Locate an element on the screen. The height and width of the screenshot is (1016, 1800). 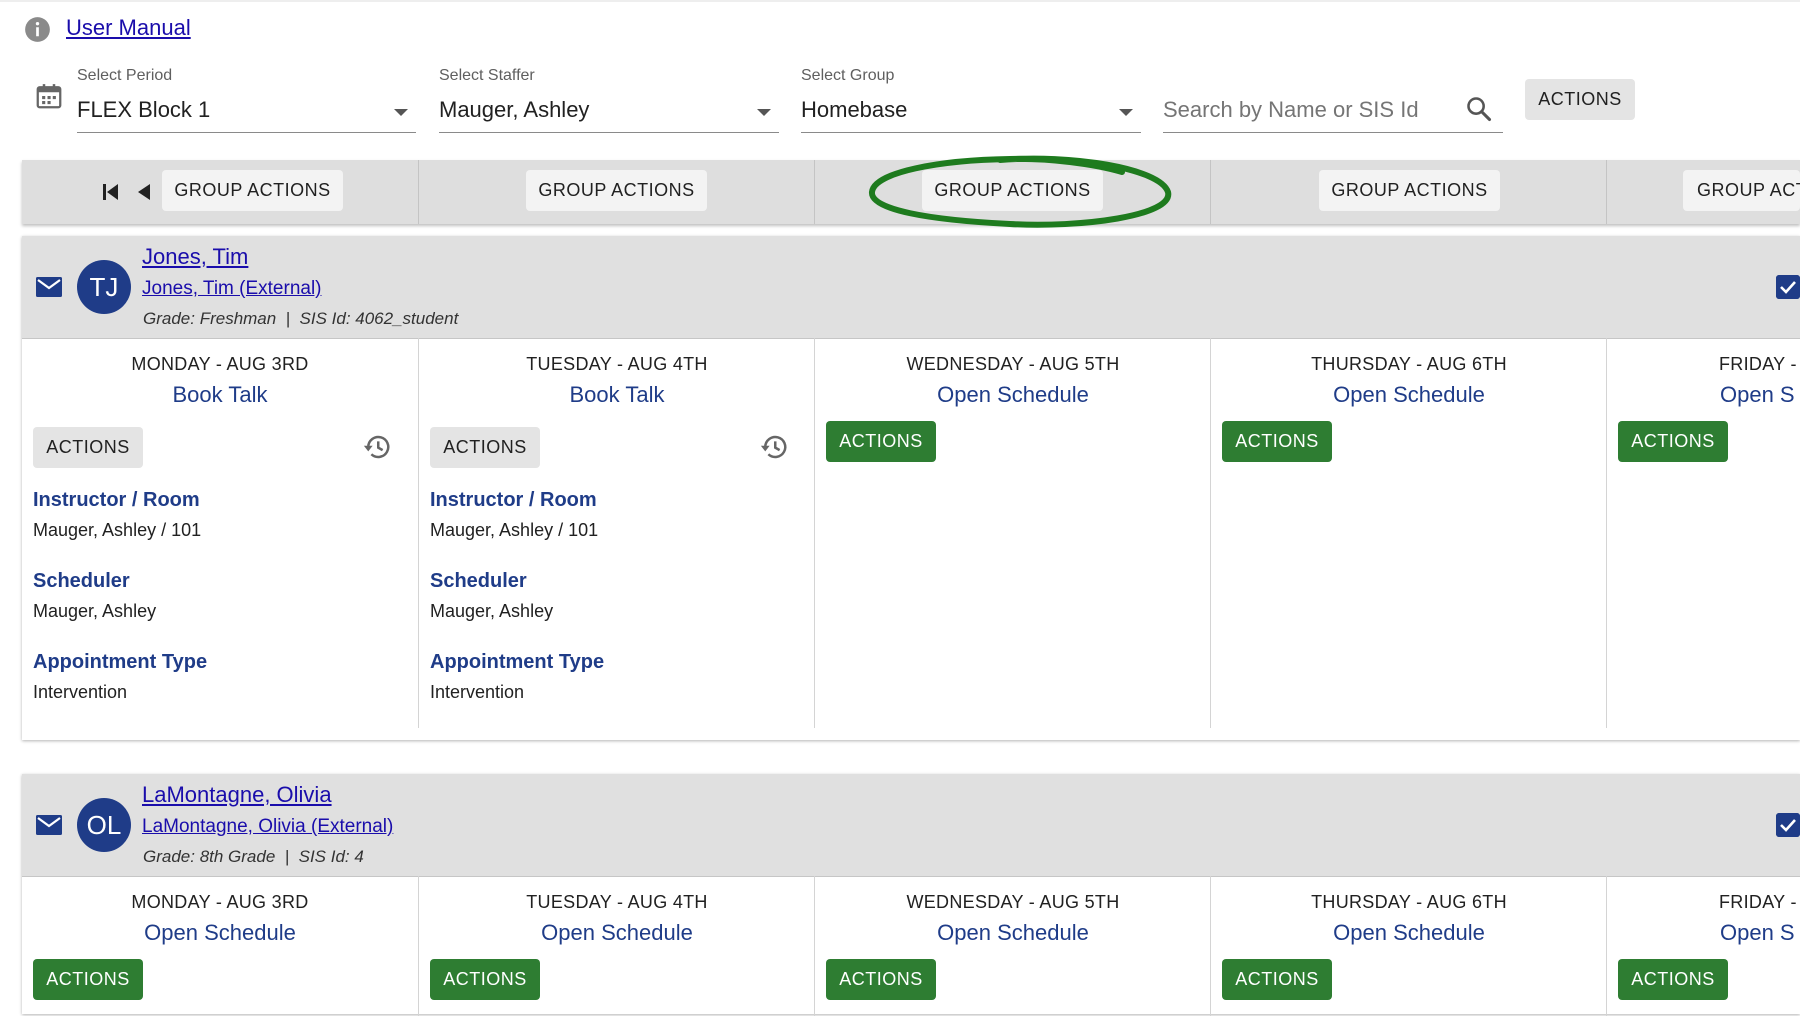
select-period: Select Period FLEX Block 1 is located at coordinates (246, 99).